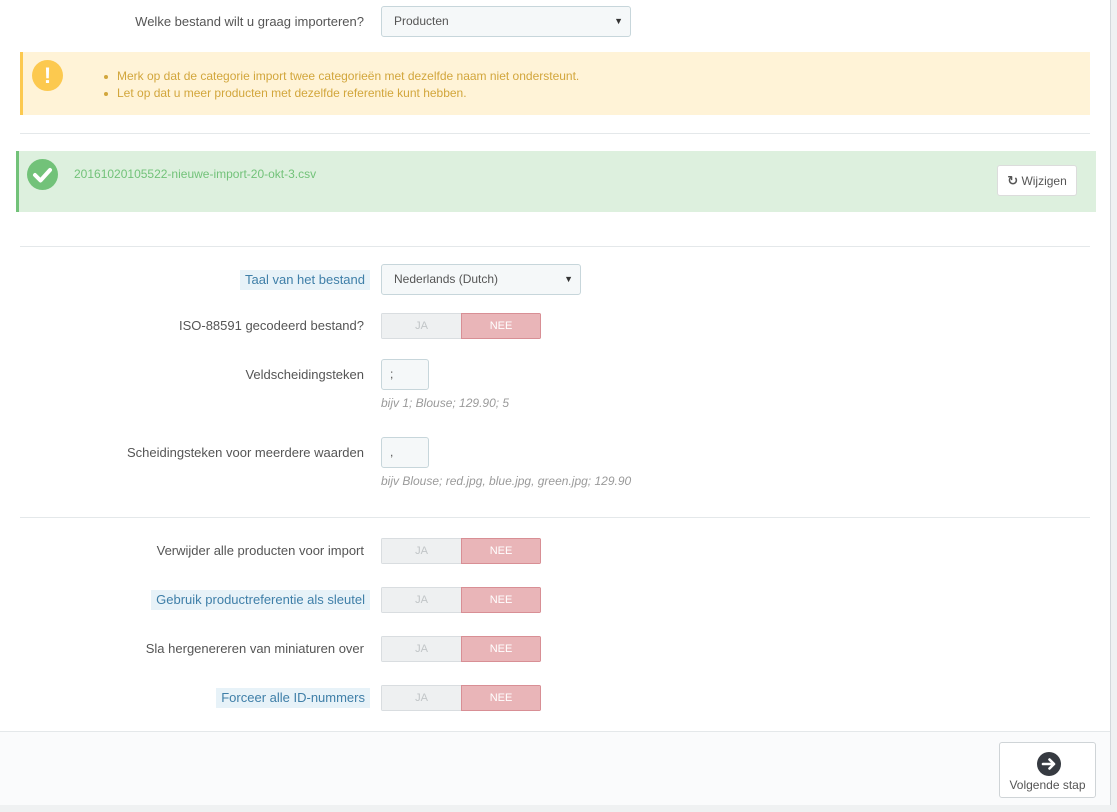 The height and width of the screenshot is (812, 1117). I want to click on match-ref-switch: JA NEE, so click(461, 600).